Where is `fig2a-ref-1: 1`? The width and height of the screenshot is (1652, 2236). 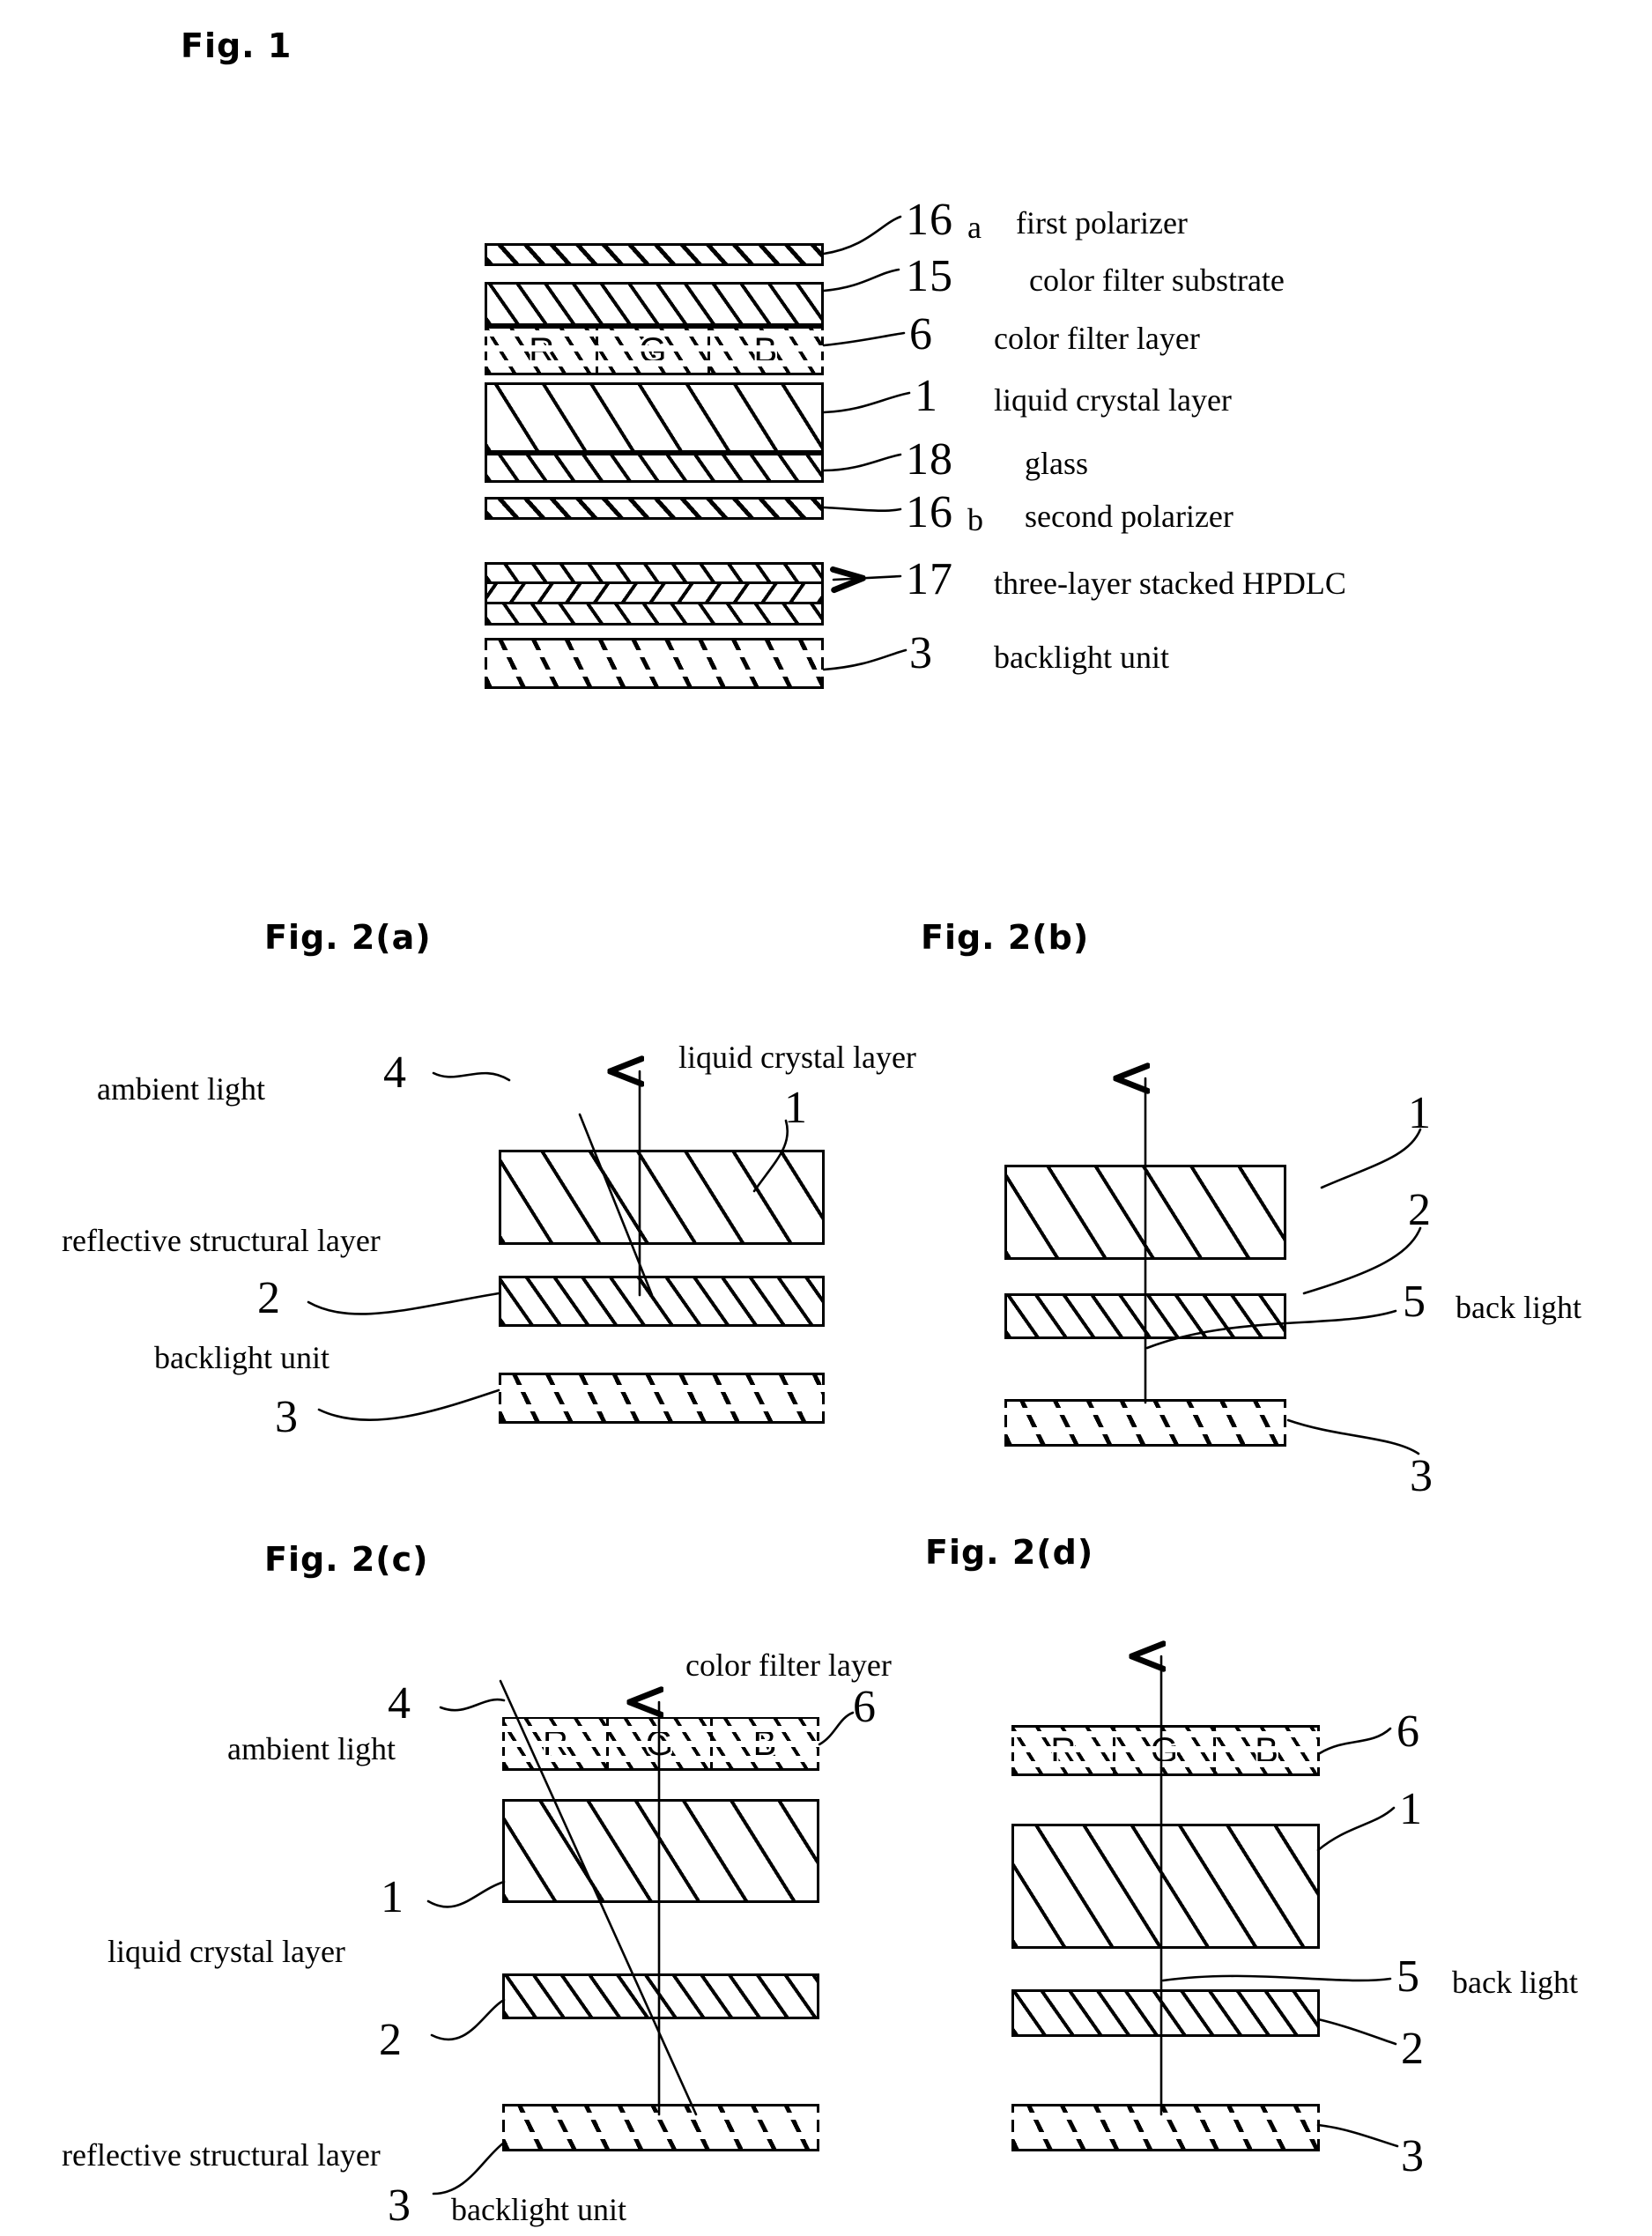 fig2a-ref-1: 1 is located at coordinates (796, 1108).